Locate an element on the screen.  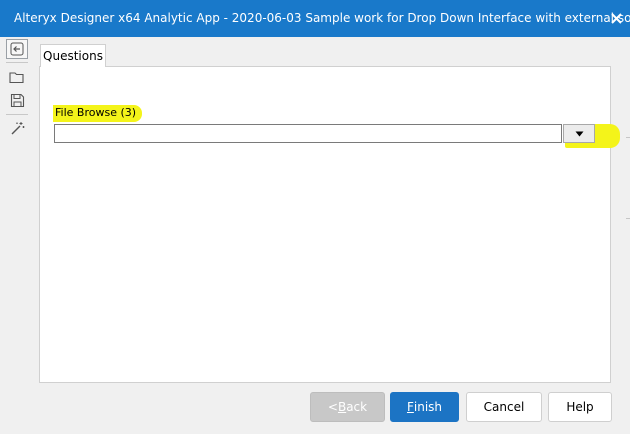
back-button-accel: B is located at coordinates (342, 407).